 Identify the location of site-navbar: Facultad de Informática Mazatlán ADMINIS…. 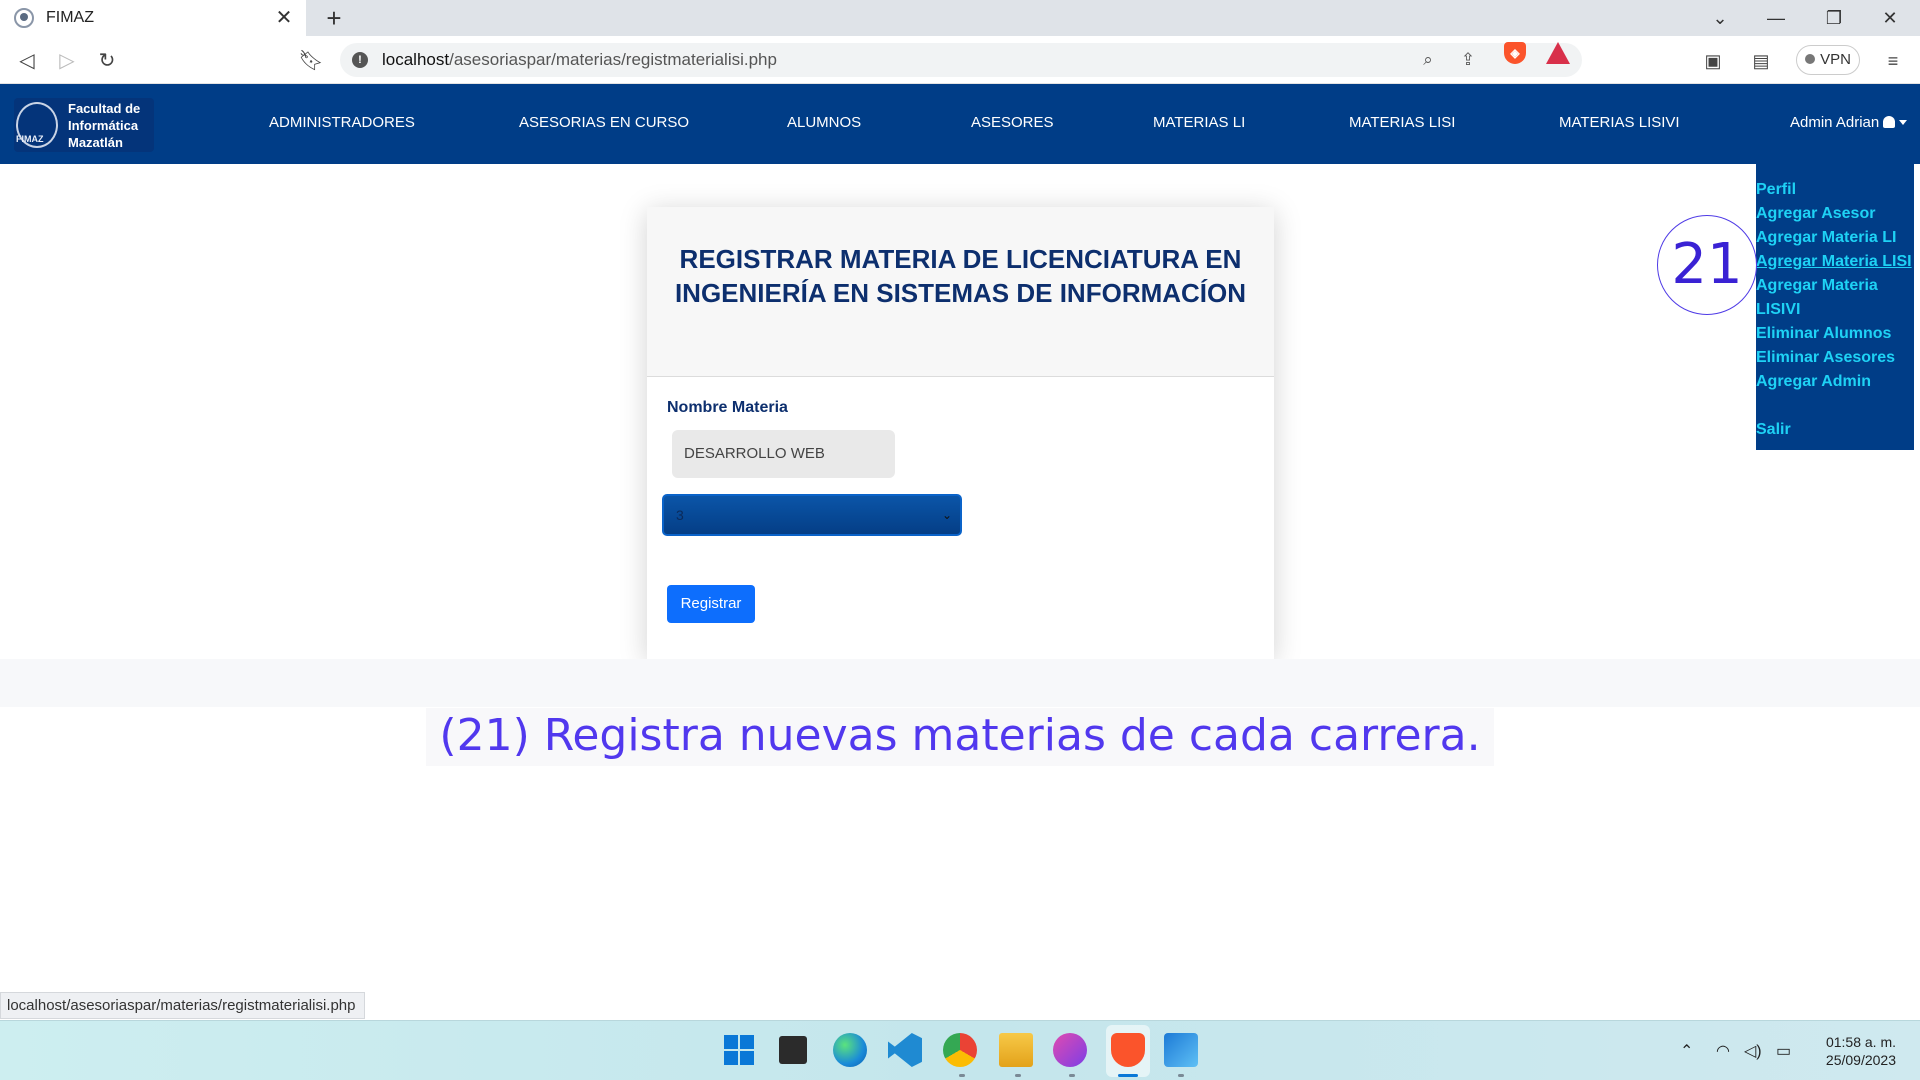
(960, 124).